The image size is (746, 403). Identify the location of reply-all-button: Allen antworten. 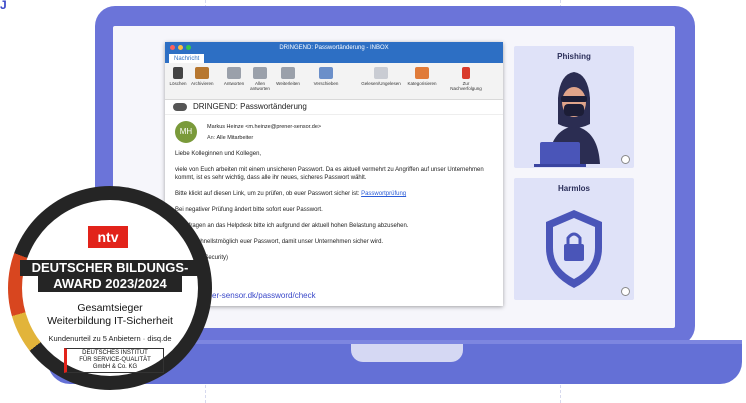
(260, 79).